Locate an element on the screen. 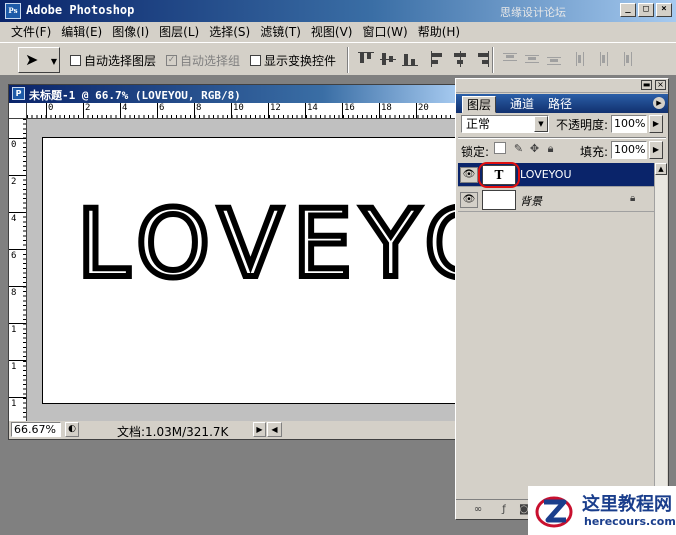 The height and width of the screenshot is (535, 676). layers-scrollbar: ▲ ▼ is located at coordinates (660, 331).